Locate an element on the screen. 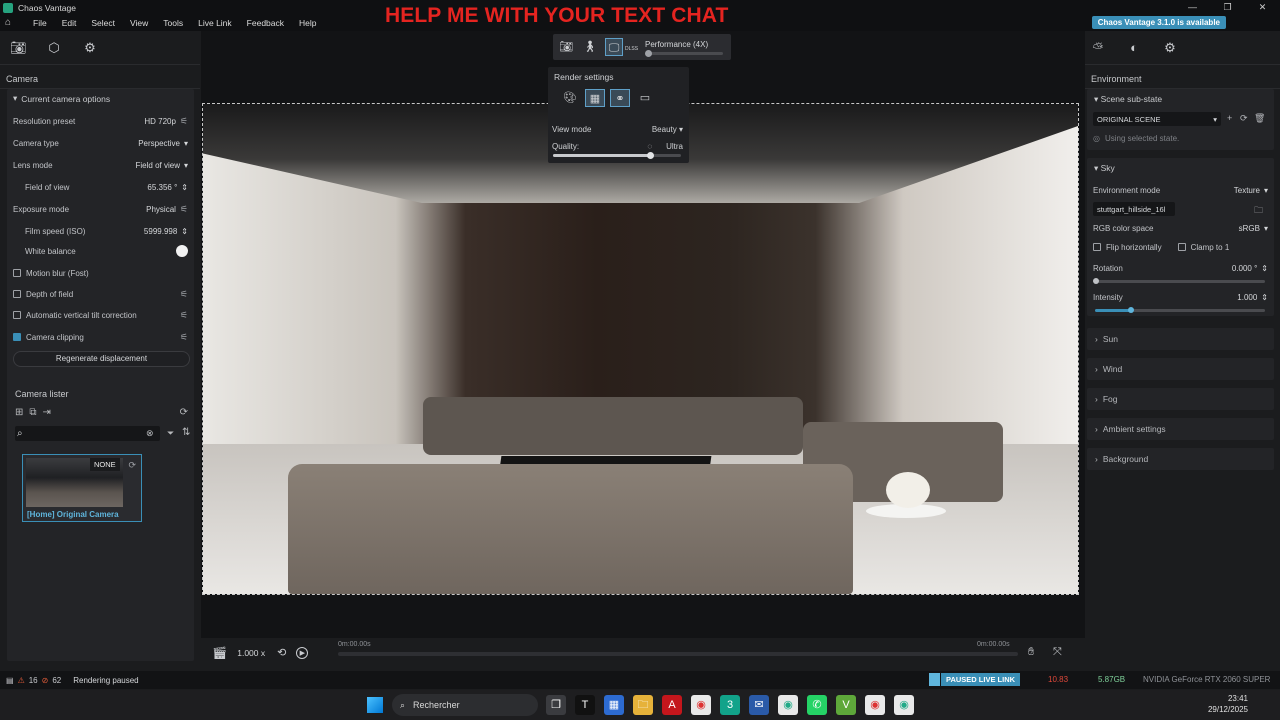 The image size is (1280, 720). walk-mode-icon: 🚶︎ is located at coordinates (590, 47).